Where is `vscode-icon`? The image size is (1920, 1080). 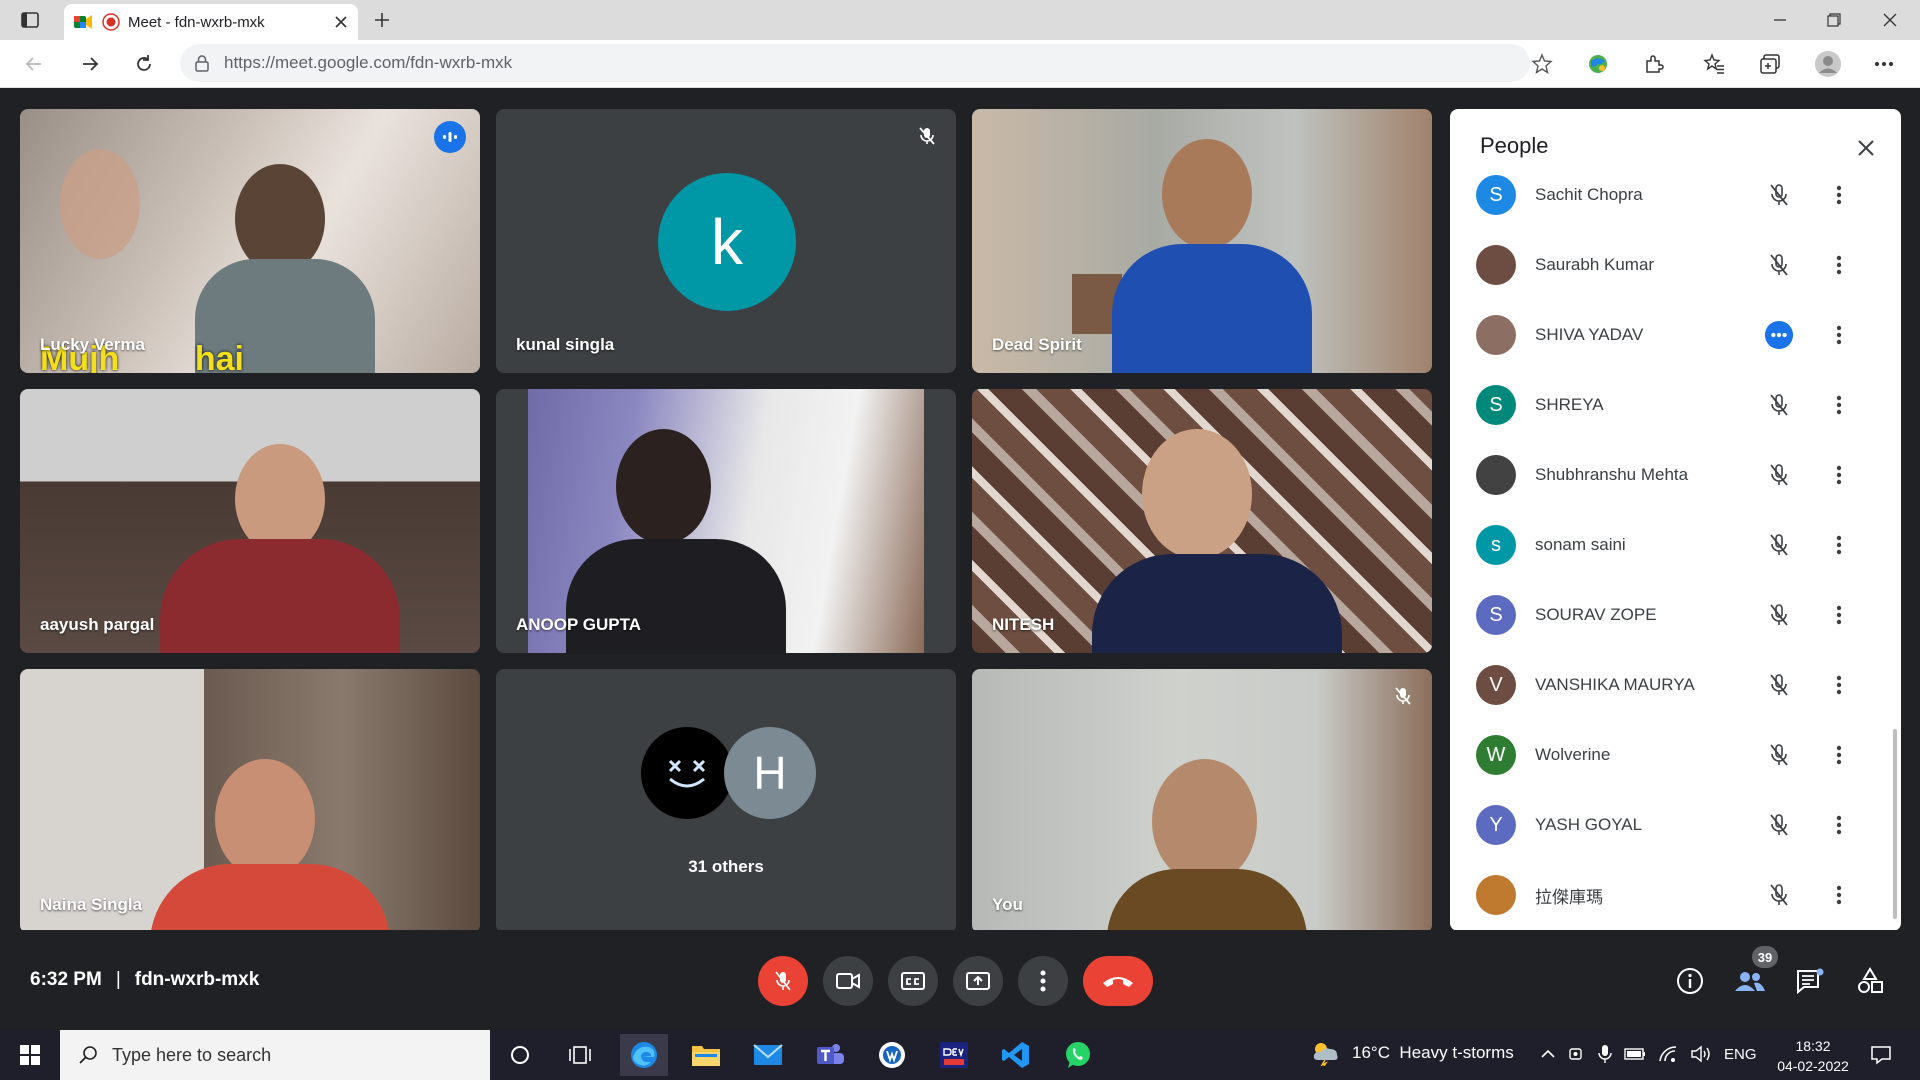 vscode-icon is located at coordinates (1016, 1055).